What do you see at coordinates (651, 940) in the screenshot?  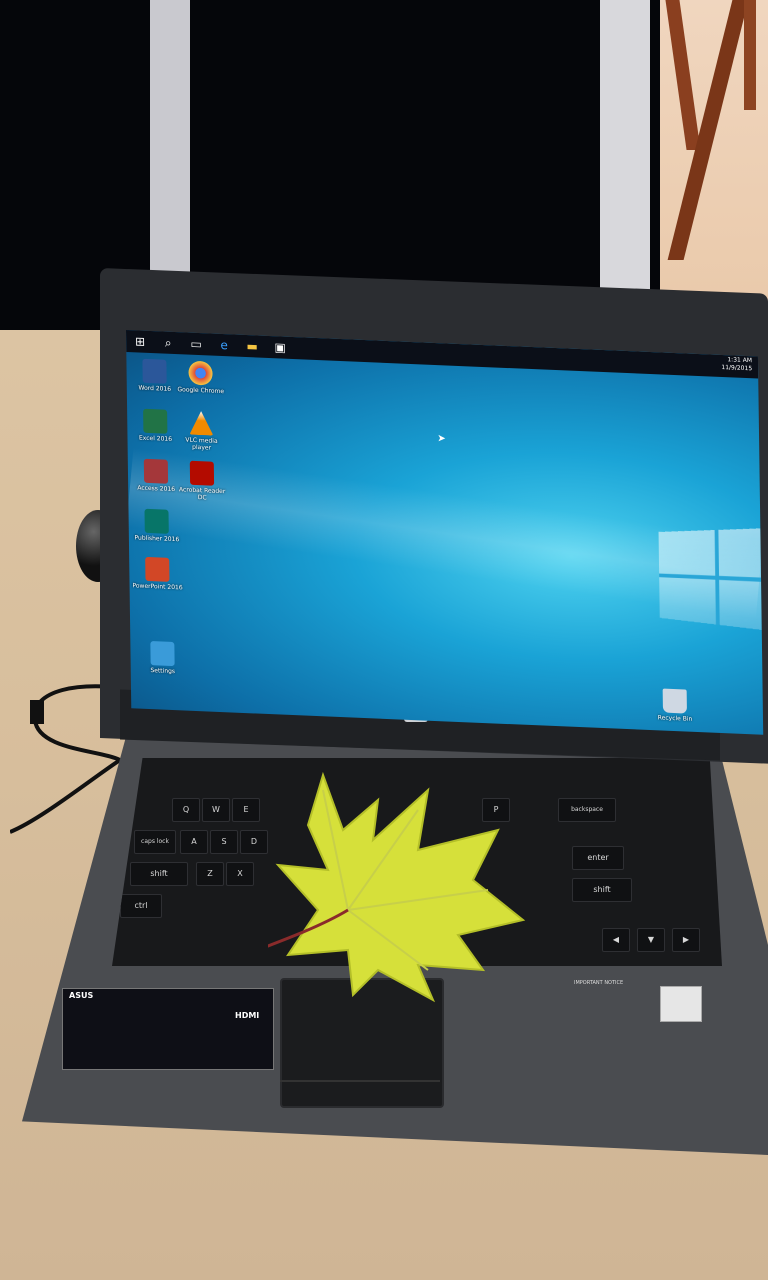 I see `key-arrow-down: ▼` at bounding box center [651, 940].